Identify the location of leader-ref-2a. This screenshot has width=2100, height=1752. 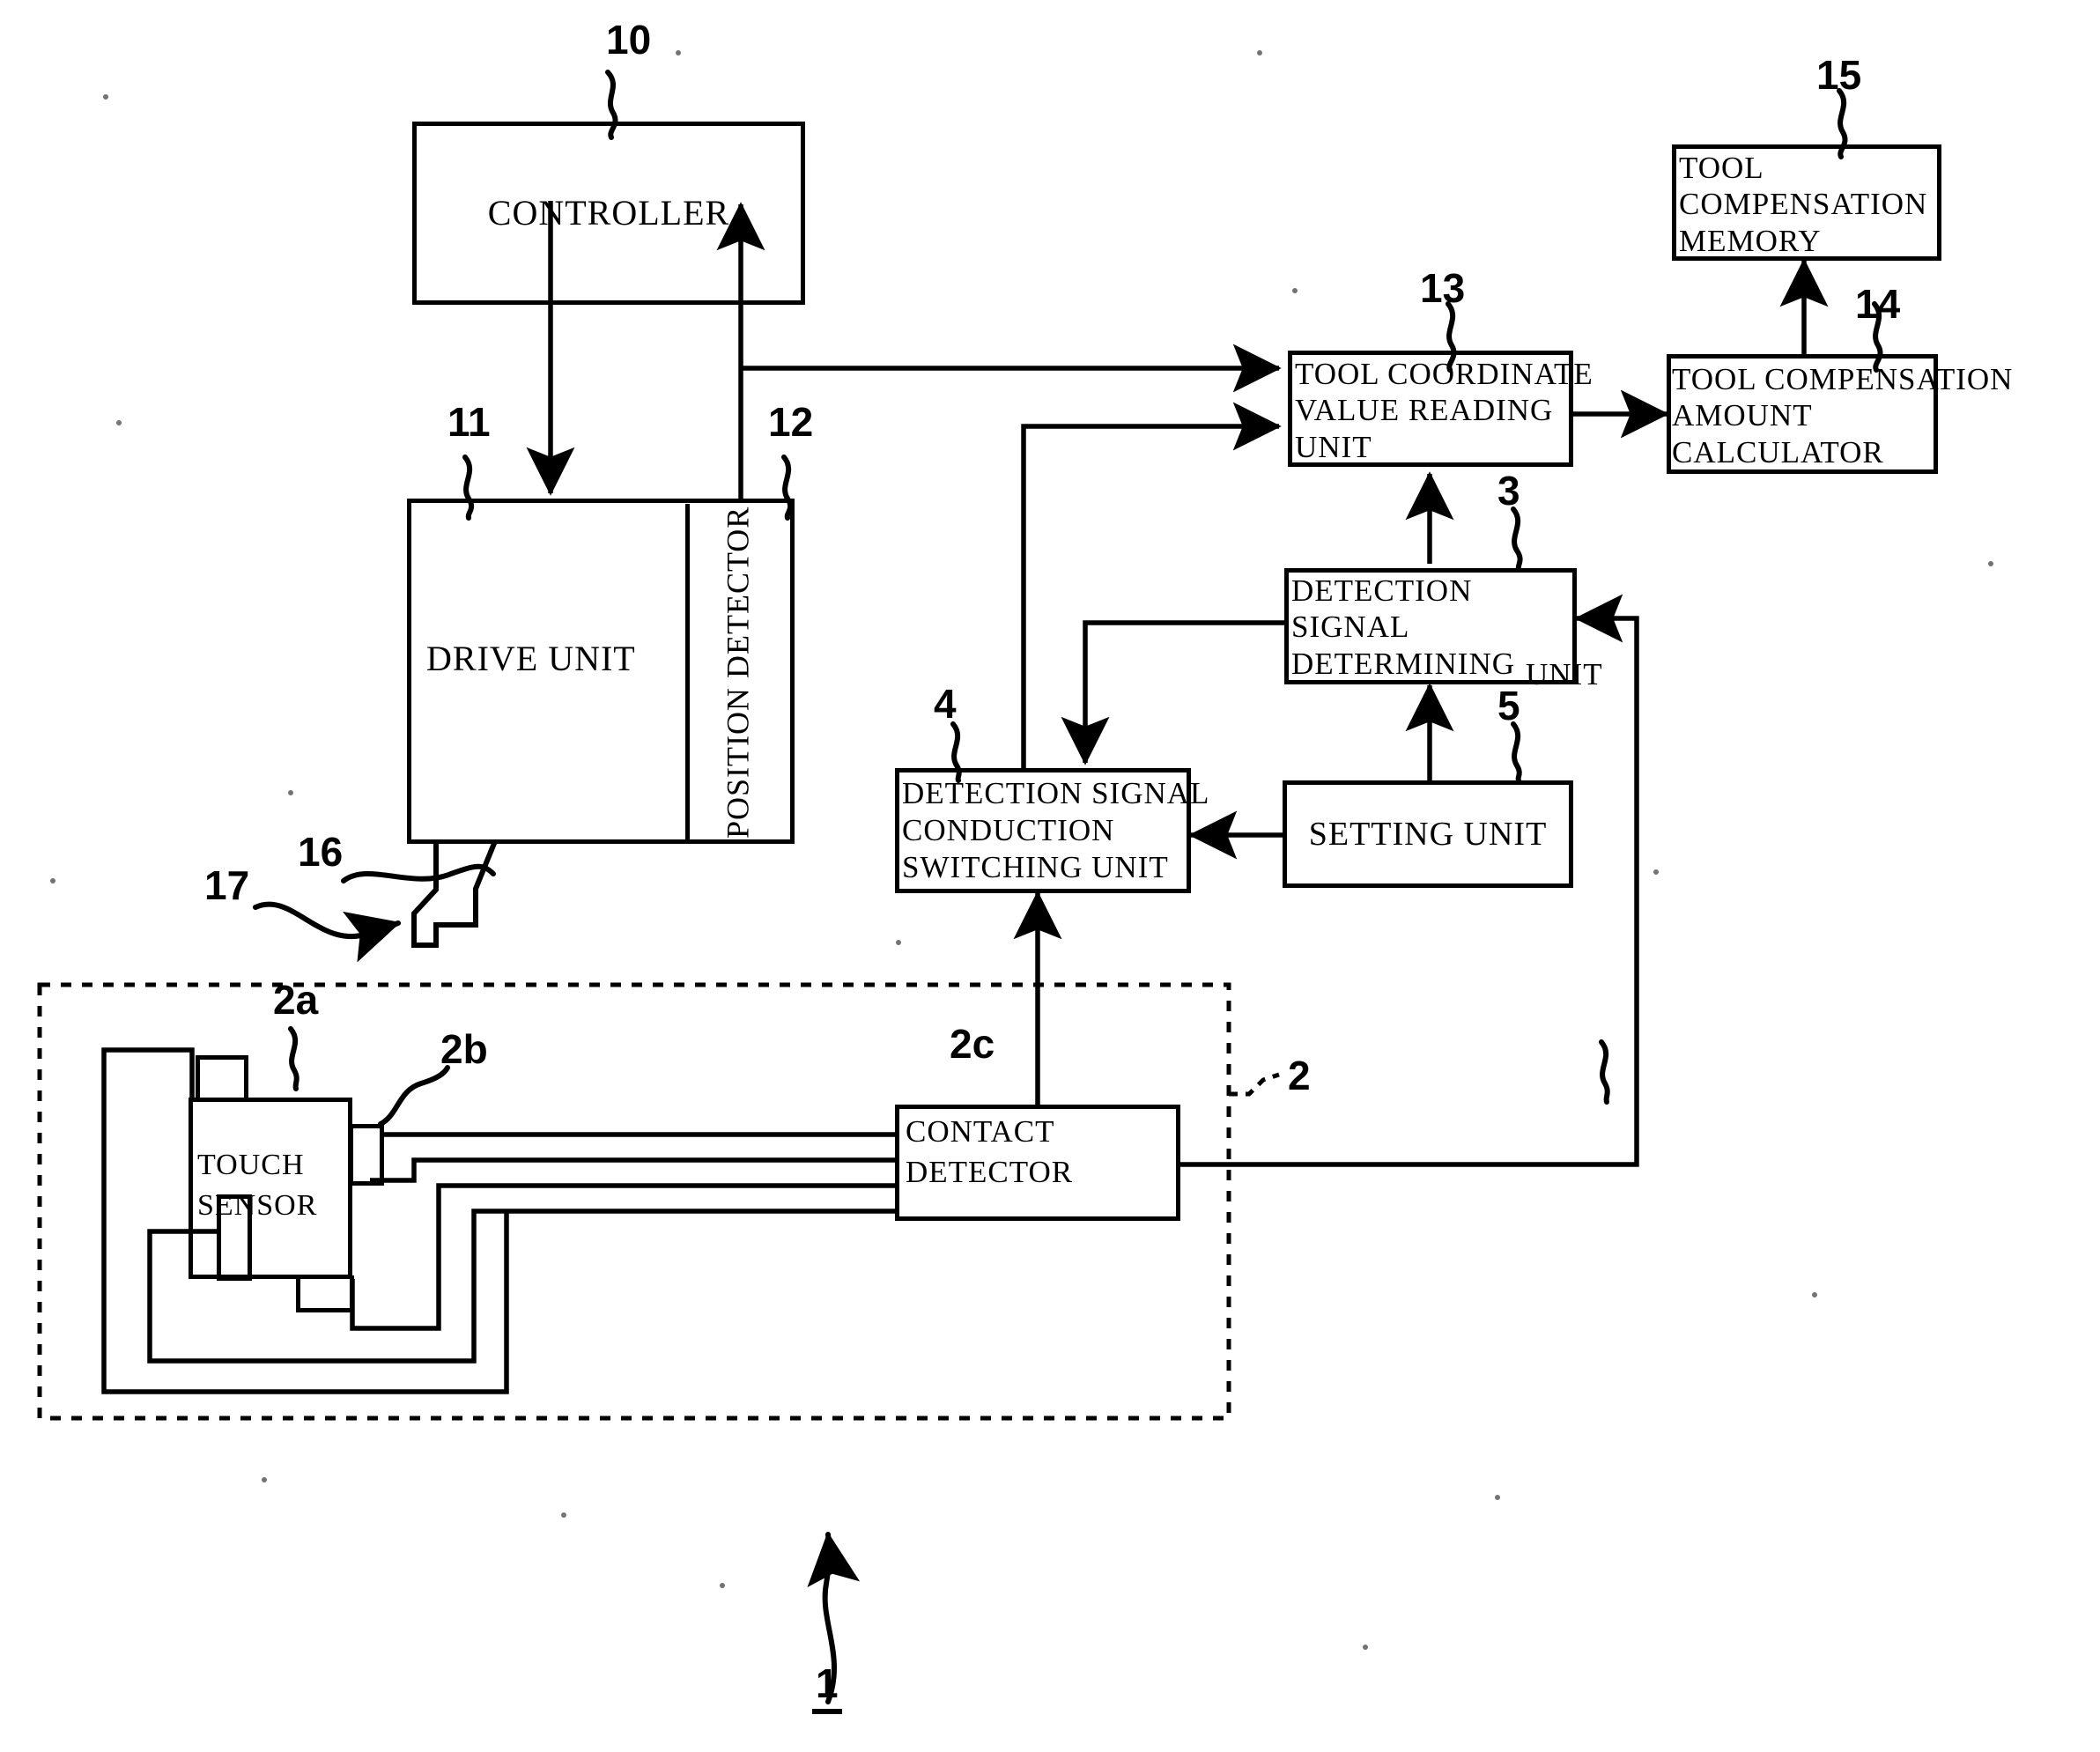
(293, 1058).